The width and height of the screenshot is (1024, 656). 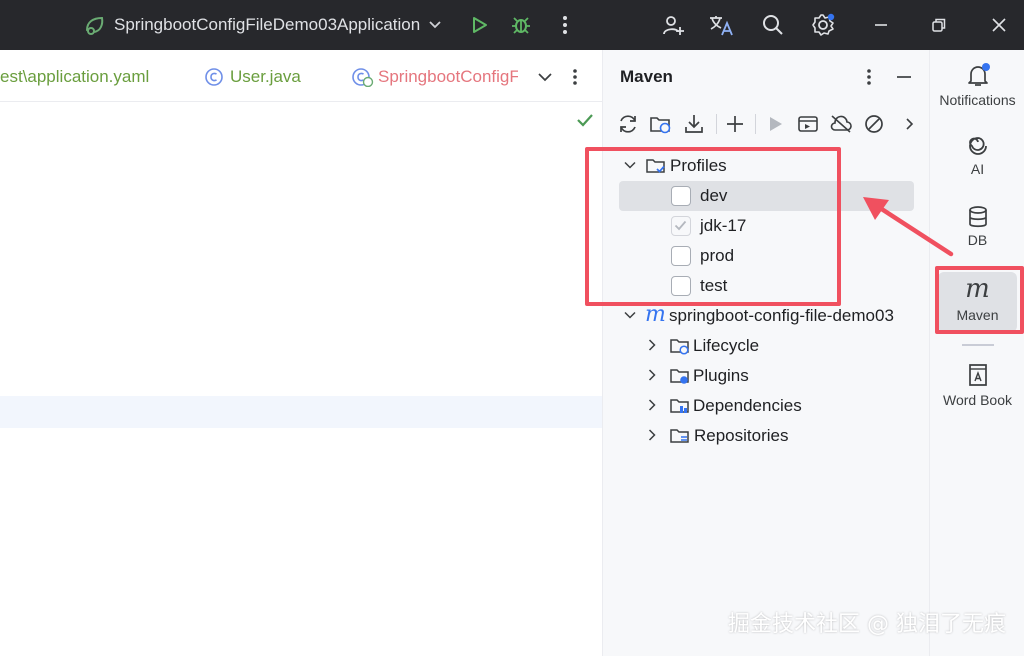 What do you see at coordinates (679, 436) in the screenshot?
I see `repositories-folder-icon` at bounding box center [679, 436].